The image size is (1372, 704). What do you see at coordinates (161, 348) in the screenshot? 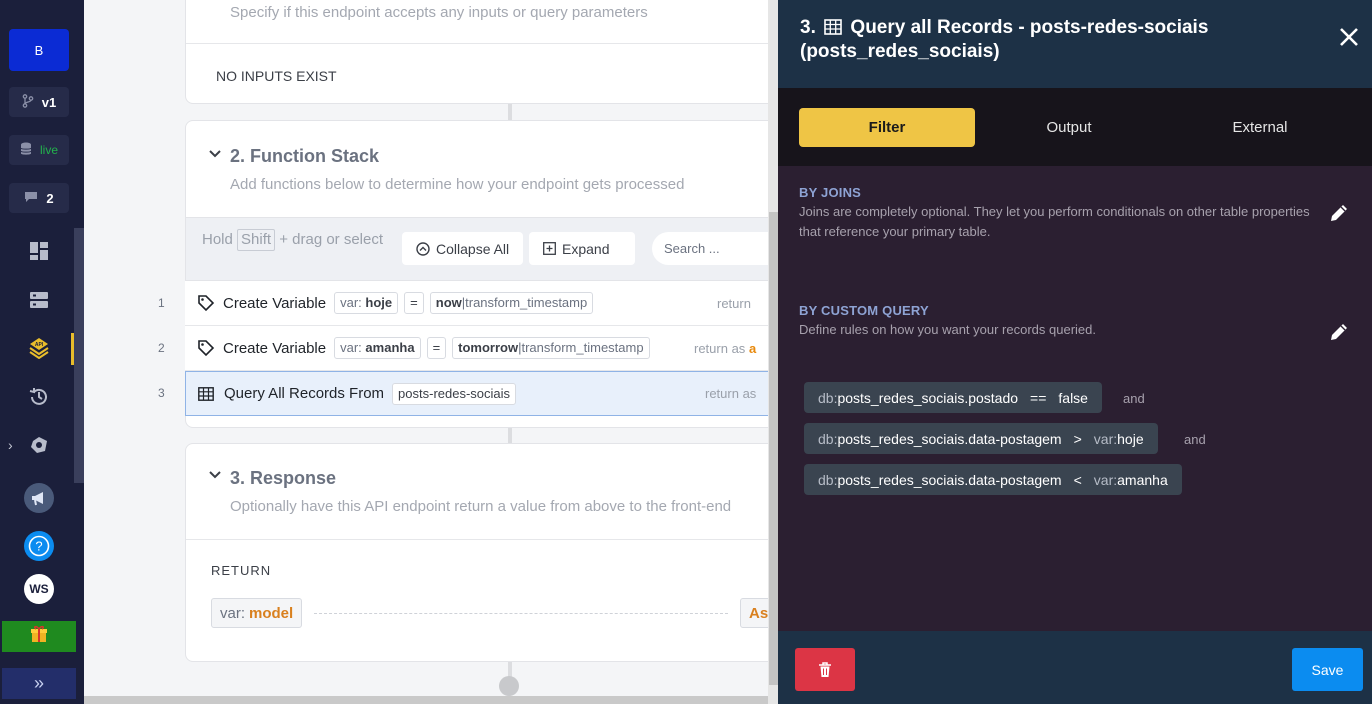
I see `row-number: 2` at bounding box center [161, 348].